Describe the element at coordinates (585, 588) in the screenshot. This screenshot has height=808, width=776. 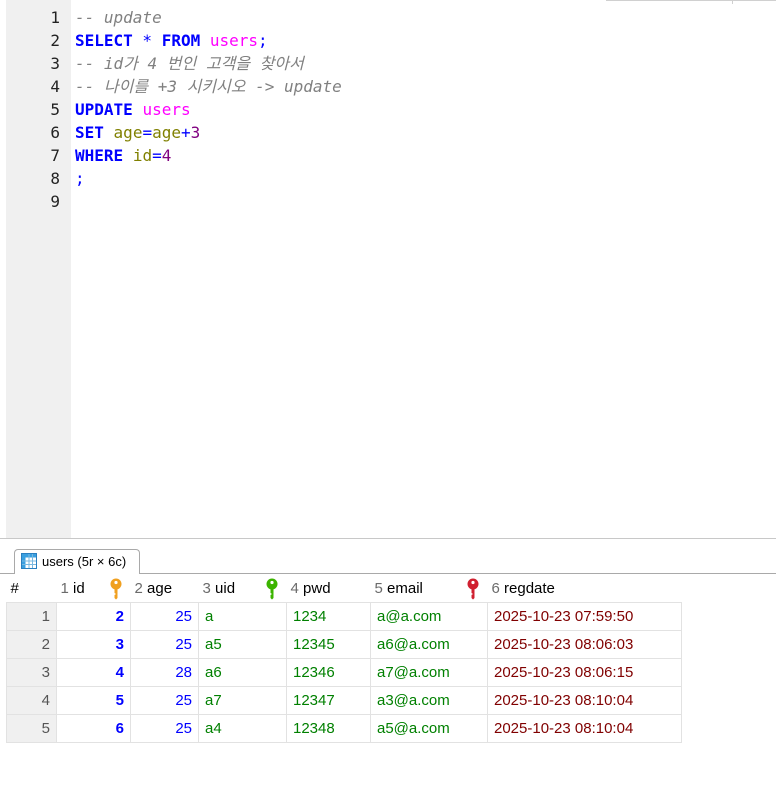
I see `column-header-regdate: 6 regdate` at that location.